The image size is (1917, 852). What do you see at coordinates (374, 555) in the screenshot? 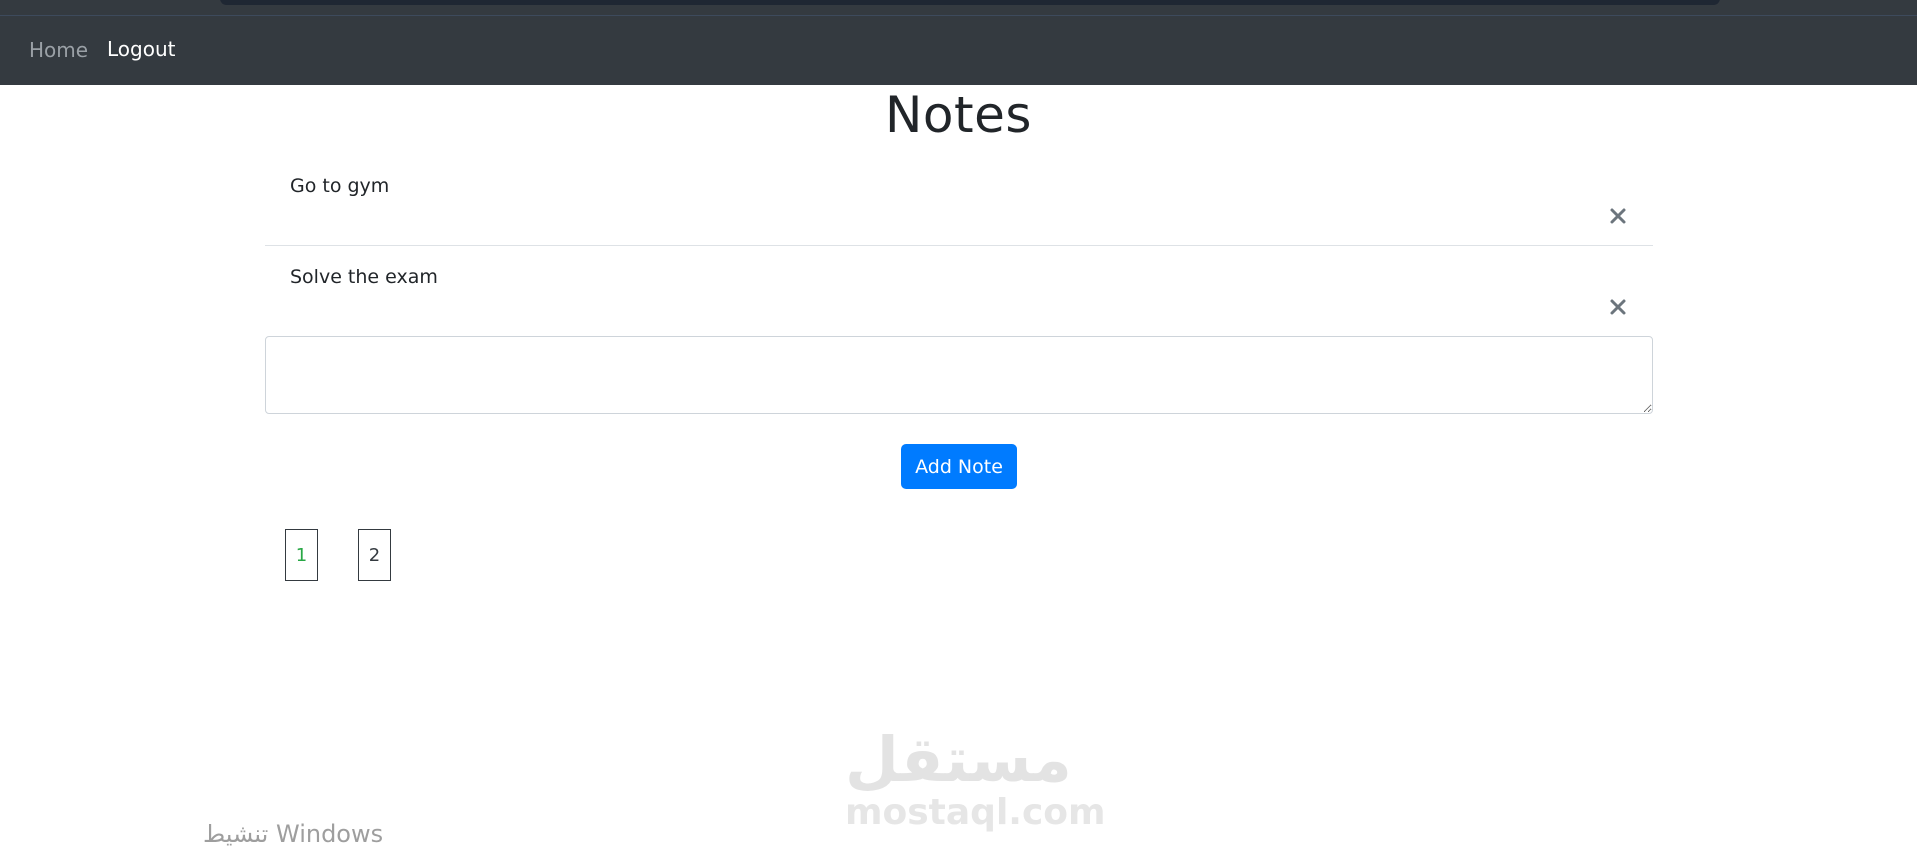
I see `pagination-page-2: 2` at bounding box center [374, 555].